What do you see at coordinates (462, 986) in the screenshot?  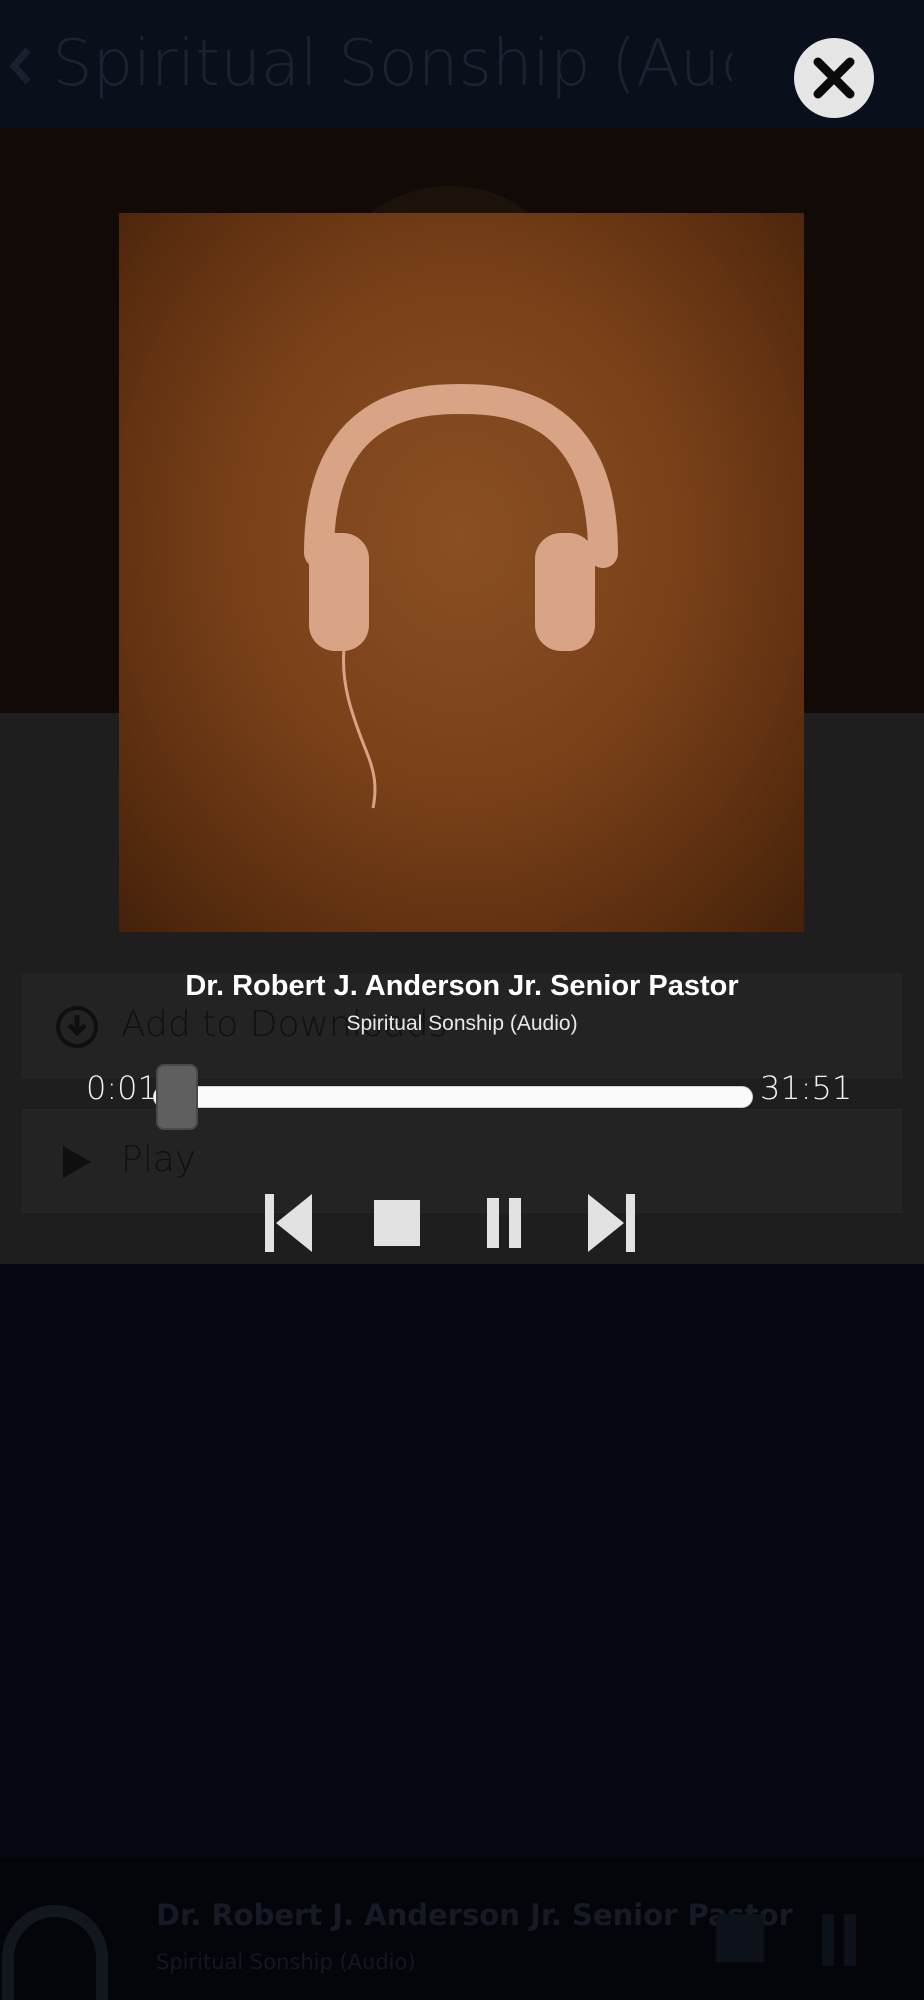 I see `player-artist-name: Dr. Robert J. Anderson Jr. Senior Pastor` at bounding box center [462, 986].